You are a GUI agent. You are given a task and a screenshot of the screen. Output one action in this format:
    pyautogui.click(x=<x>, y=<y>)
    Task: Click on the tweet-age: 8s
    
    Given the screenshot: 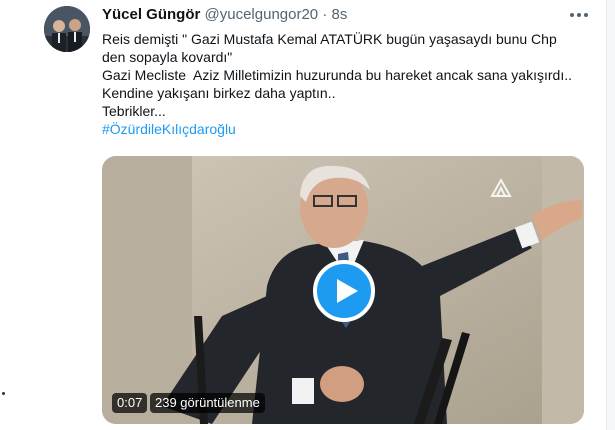 What is the action you would take?
    pyautogui.click(x=340, y=14)
    